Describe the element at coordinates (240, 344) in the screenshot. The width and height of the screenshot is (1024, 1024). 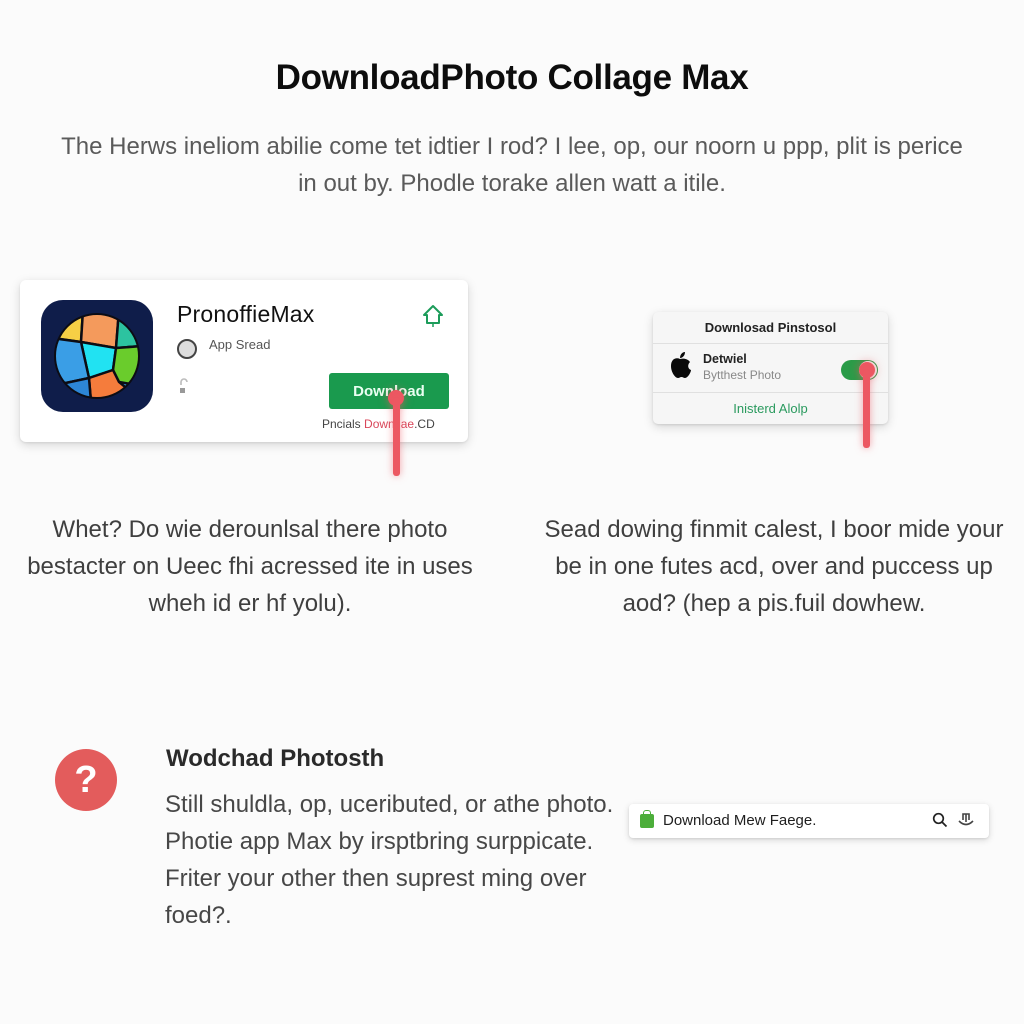
I see `developer-label: App Sread` at that location.